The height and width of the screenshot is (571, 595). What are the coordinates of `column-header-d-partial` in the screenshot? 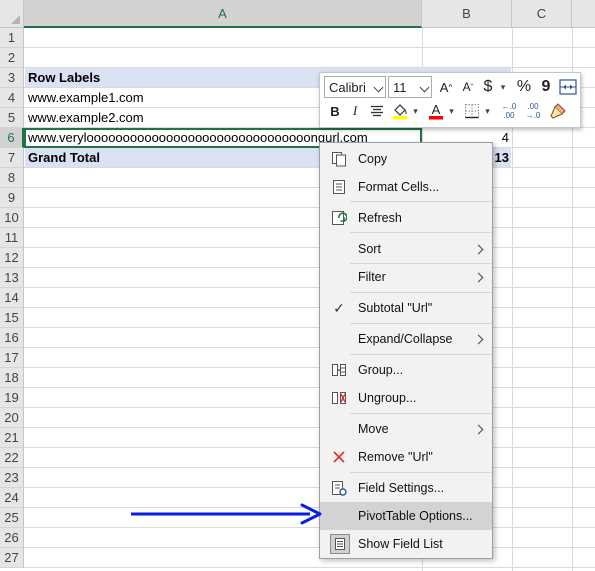 It's located at (583, 14).